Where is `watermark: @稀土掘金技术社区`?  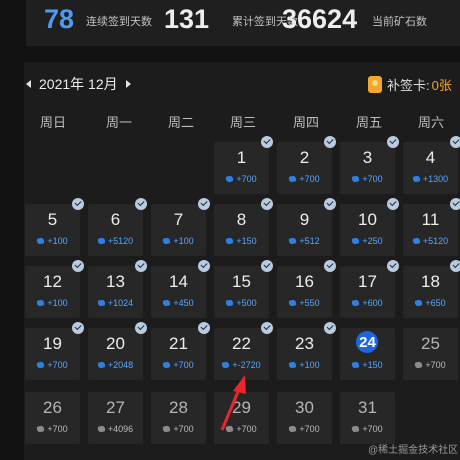 watermark: @稀土掘金技术社区 is located at coordinates (413, 450).